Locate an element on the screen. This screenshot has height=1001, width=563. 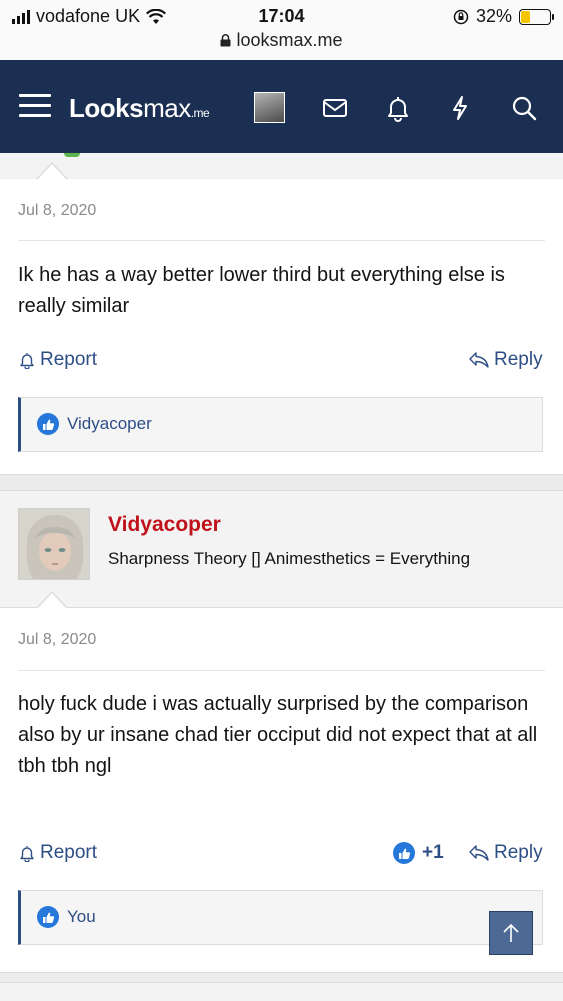
previous-user-header is located at coordinates (281, 166).